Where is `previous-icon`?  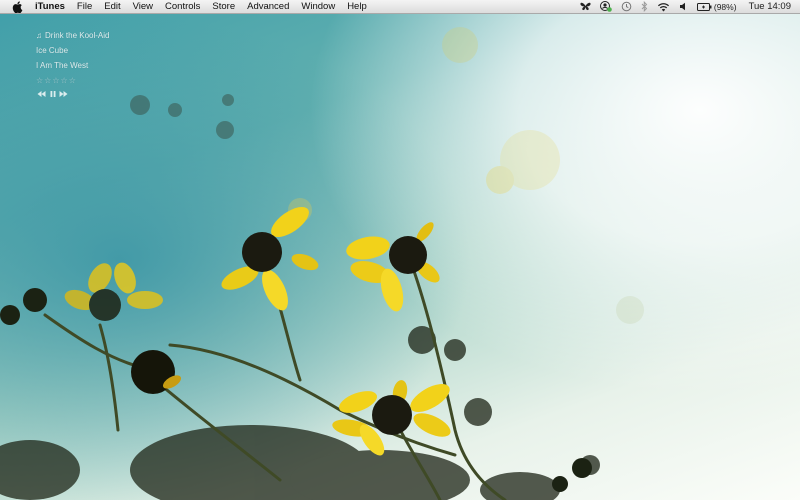
previous-icon is located at coordinates (41, 94).